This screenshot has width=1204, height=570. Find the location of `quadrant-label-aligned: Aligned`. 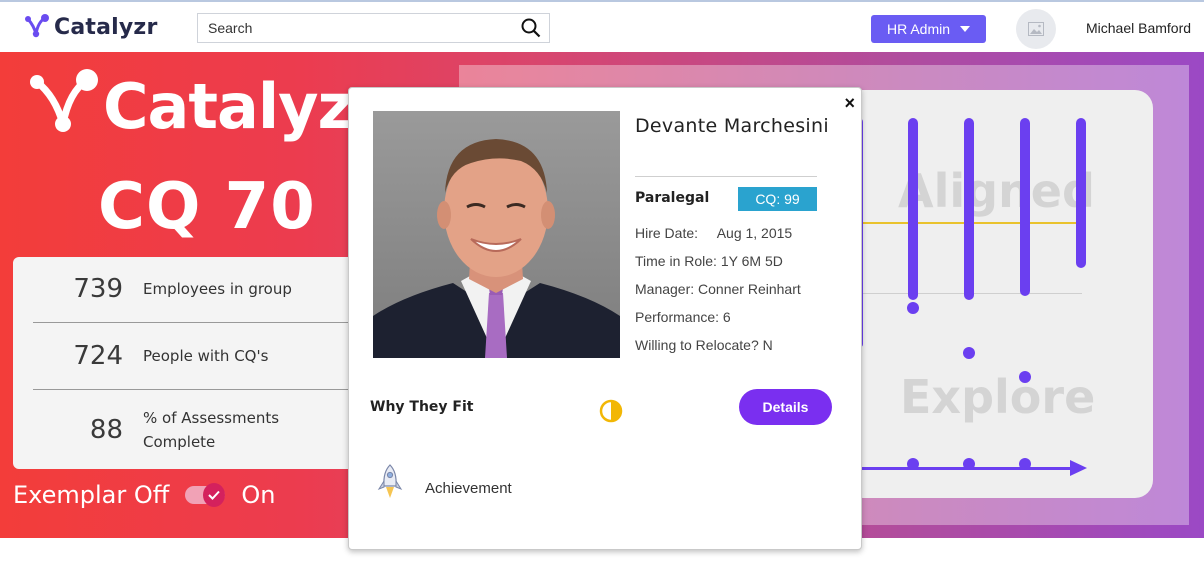

quadrant-label-aligned: Aligned is located at coordinates (996, 191).